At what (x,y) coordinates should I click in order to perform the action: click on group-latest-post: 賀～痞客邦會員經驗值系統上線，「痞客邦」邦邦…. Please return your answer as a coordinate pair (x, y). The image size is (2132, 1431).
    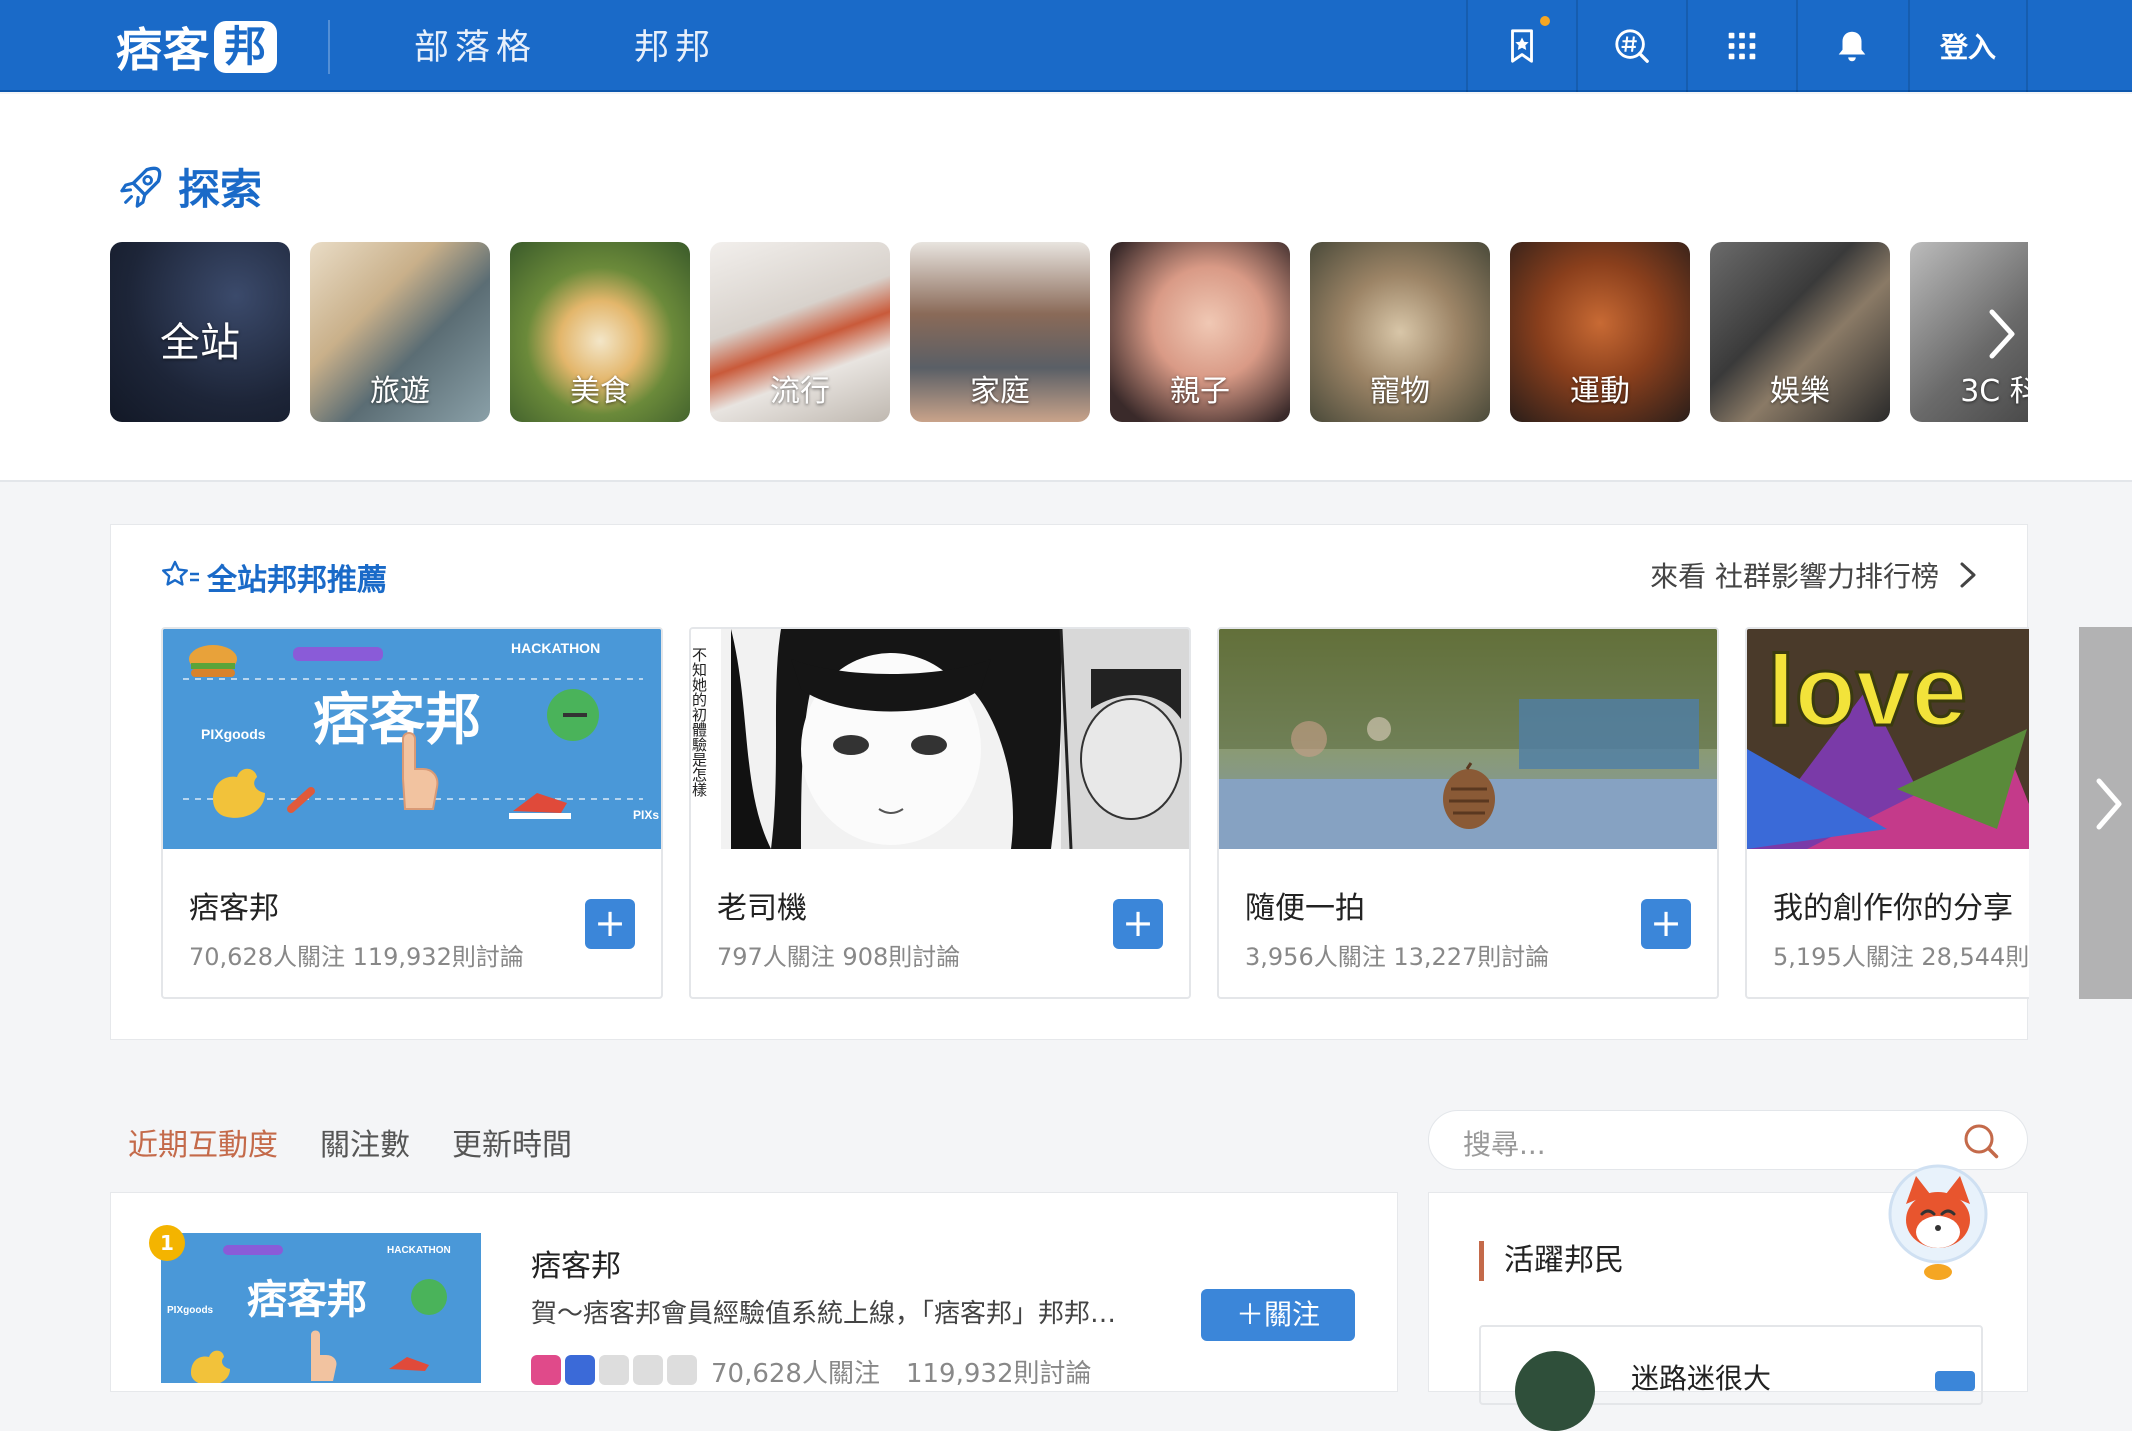
    Looking at the image, I should click on (851, 1311).